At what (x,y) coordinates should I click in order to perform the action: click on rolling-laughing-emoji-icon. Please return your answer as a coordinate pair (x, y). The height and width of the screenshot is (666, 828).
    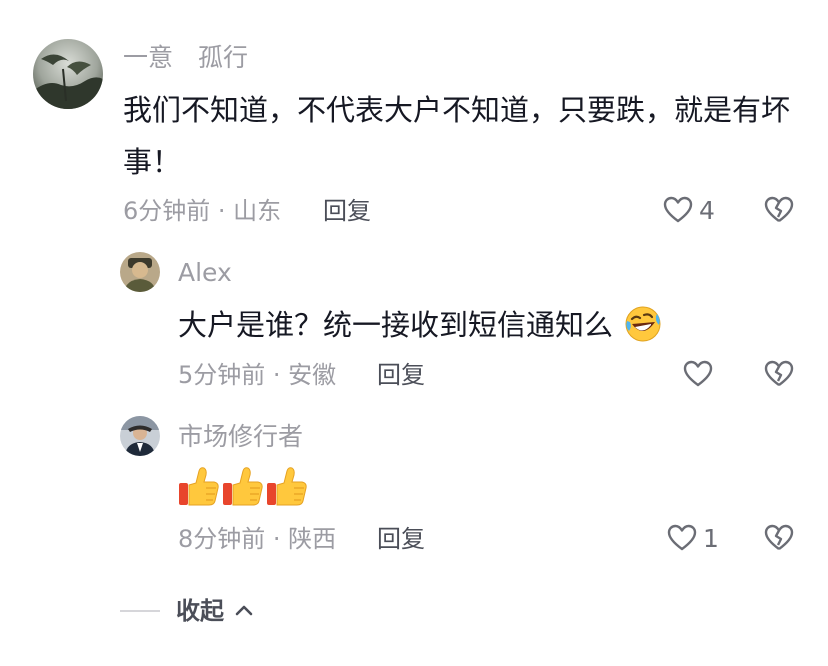
    Looking at the image, I should click on (643, 324).